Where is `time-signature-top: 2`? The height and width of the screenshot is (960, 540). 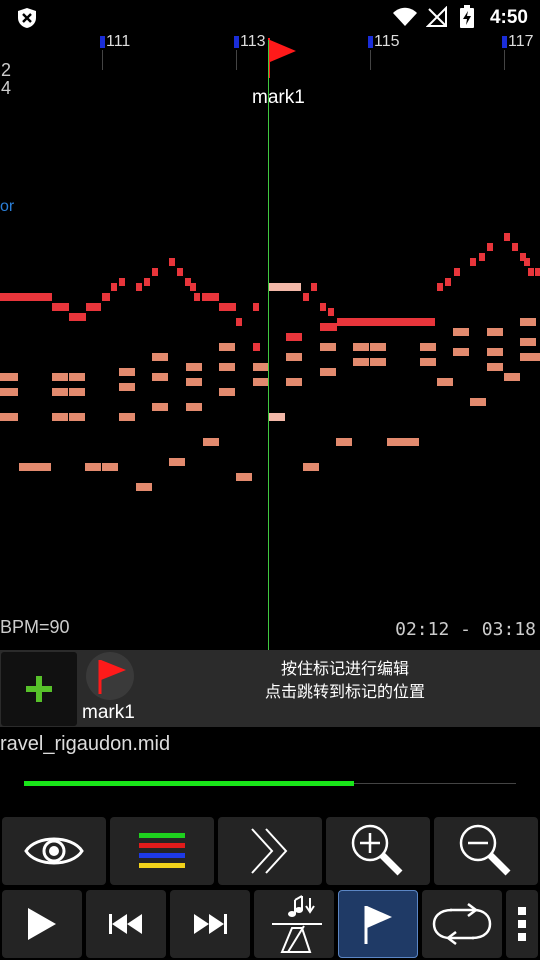 time-signature-top: 2 is located at coordinates (6, 70).